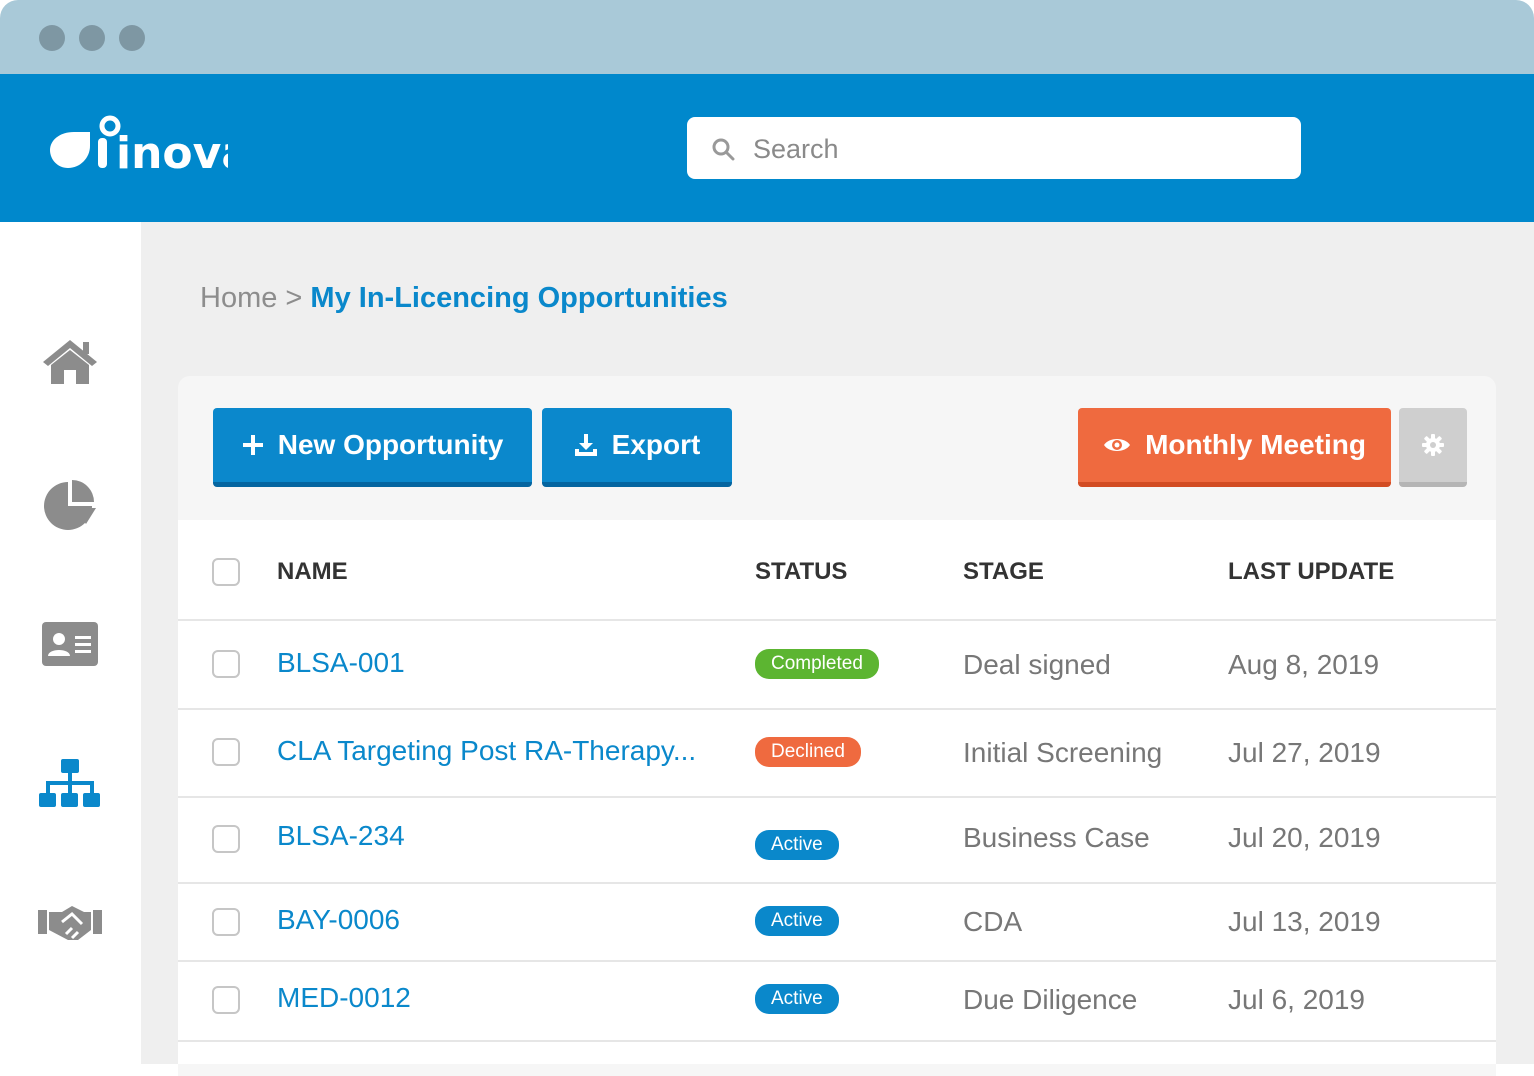  Describe the element at coordinates (1063, 752) in the screenshot. I see `stage-text: Initial Screening` at that location.